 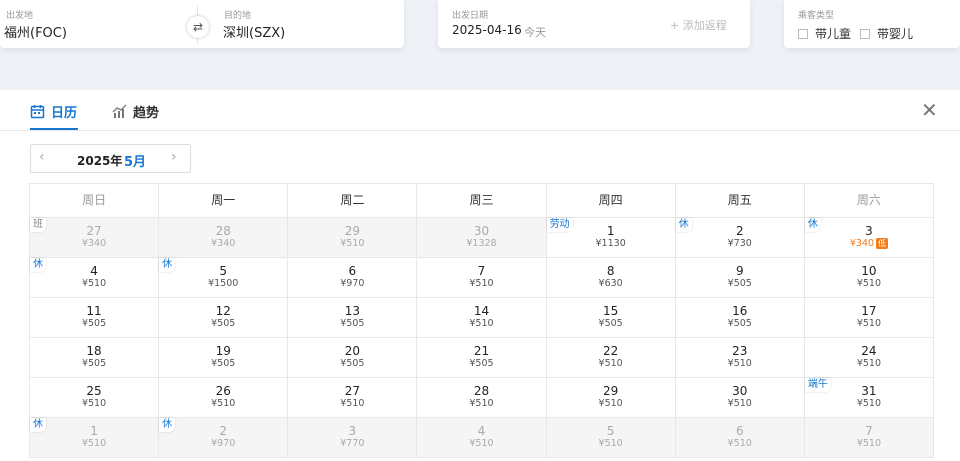 What do you see at coordinates (610, 271) in the screenshot?
I see `day-number: 8` at bounding box center [610, 271].